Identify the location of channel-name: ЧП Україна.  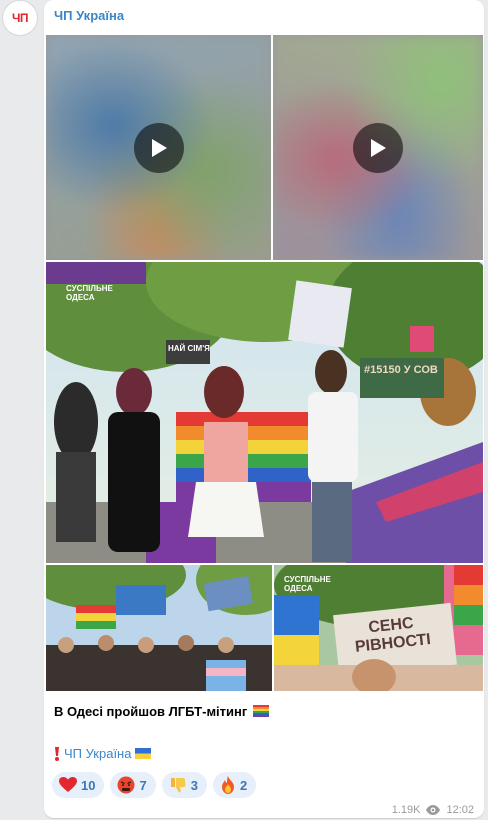
(89, 15).